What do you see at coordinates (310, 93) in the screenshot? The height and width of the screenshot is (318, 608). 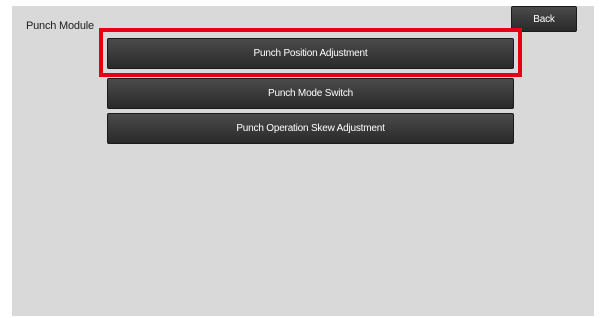 I see `punch-mode-switch-button: Punch Mode Switch` at bounding box center [310, 93].